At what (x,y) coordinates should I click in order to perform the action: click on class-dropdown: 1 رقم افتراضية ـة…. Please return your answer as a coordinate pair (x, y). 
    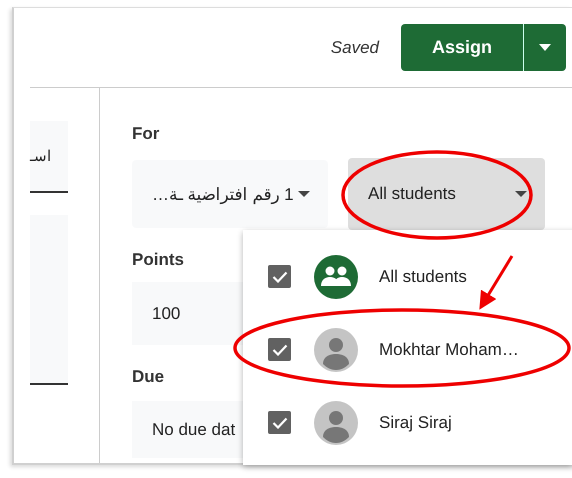
    Looking at the image, I should click on (230, 194).